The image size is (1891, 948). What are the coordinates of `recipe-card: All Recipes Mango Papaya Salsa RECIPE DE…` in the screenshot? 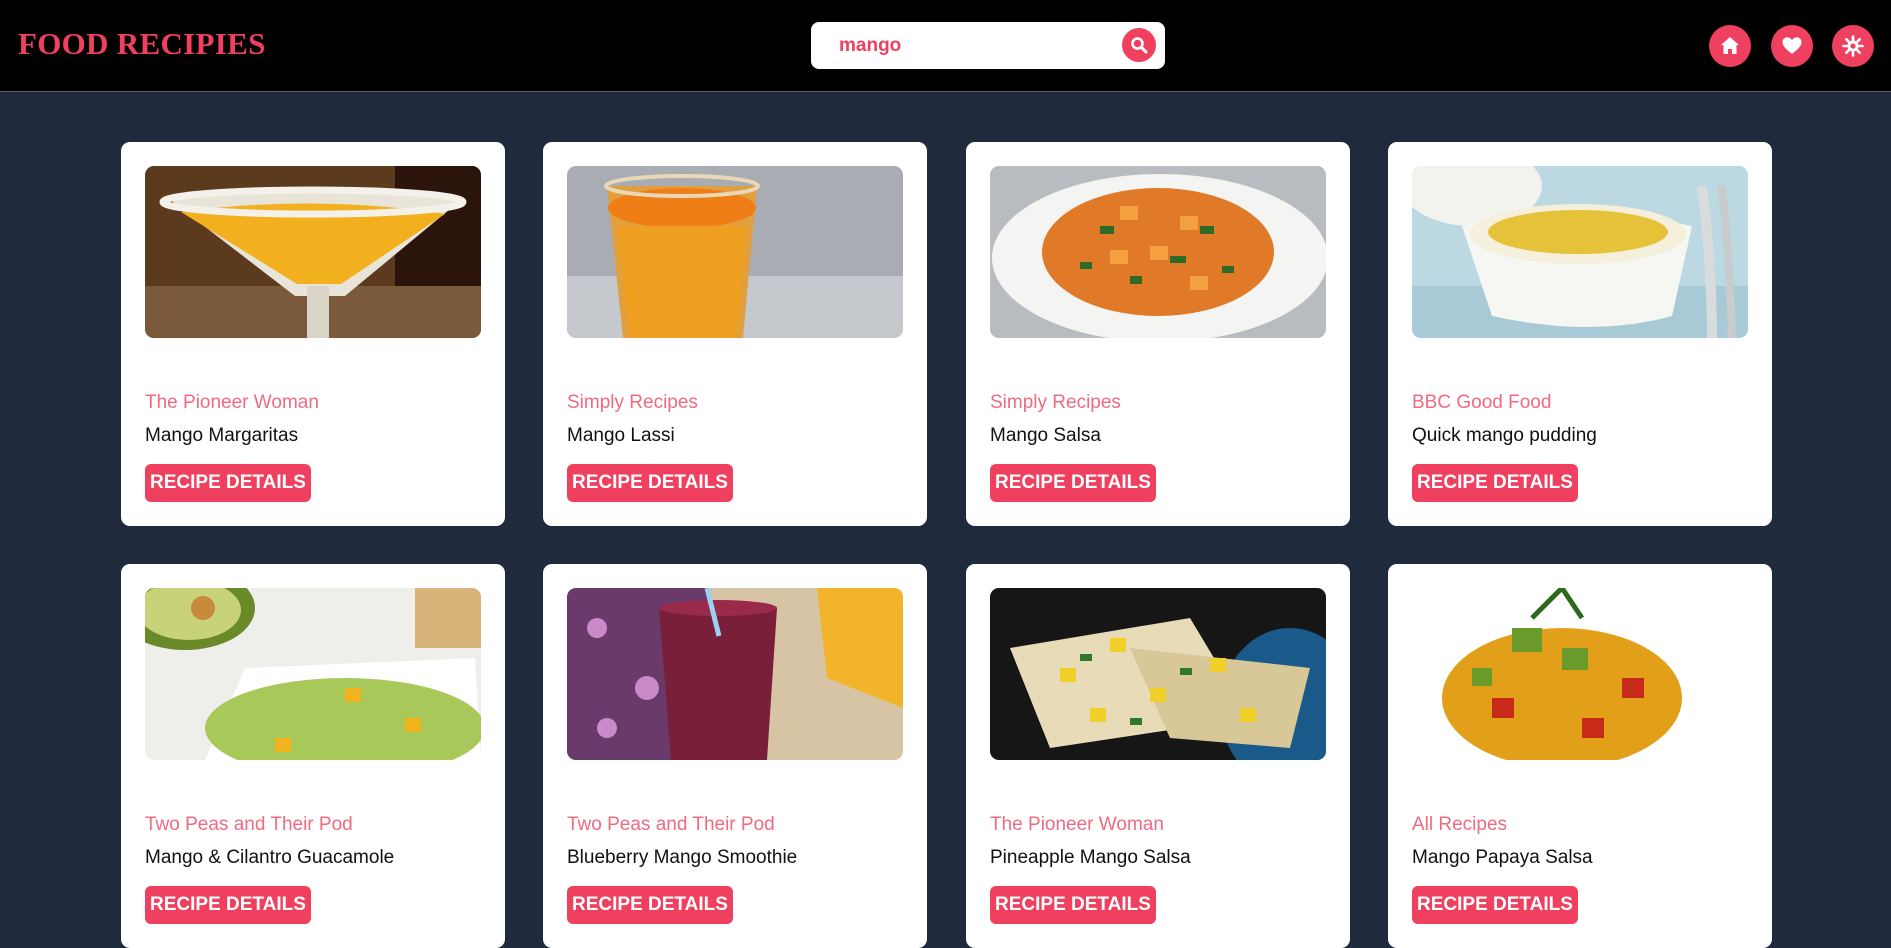 It's located at (1580, 756).